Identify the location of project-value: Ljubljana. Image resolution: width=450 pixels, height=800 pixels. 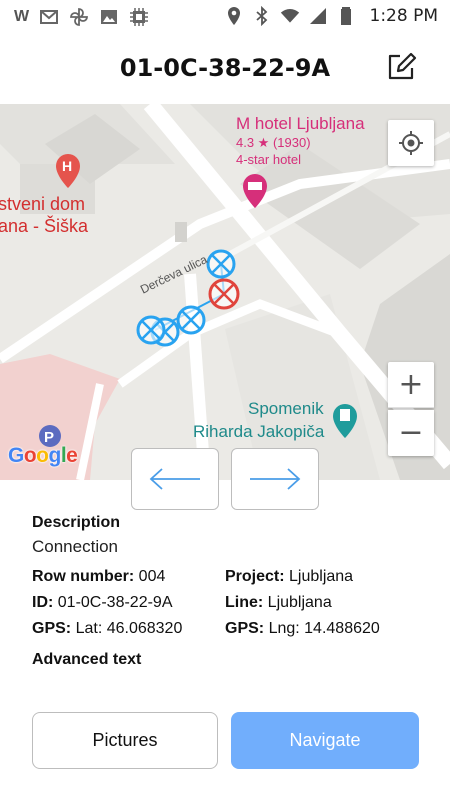
(319, 576).